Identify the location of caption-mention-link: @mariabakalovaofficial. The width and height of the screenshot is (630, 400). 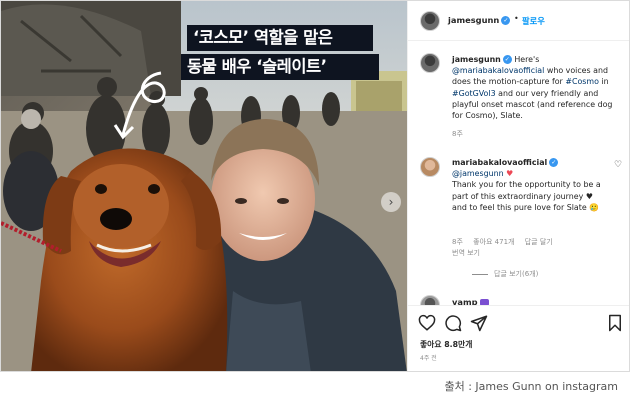
(498, 70).